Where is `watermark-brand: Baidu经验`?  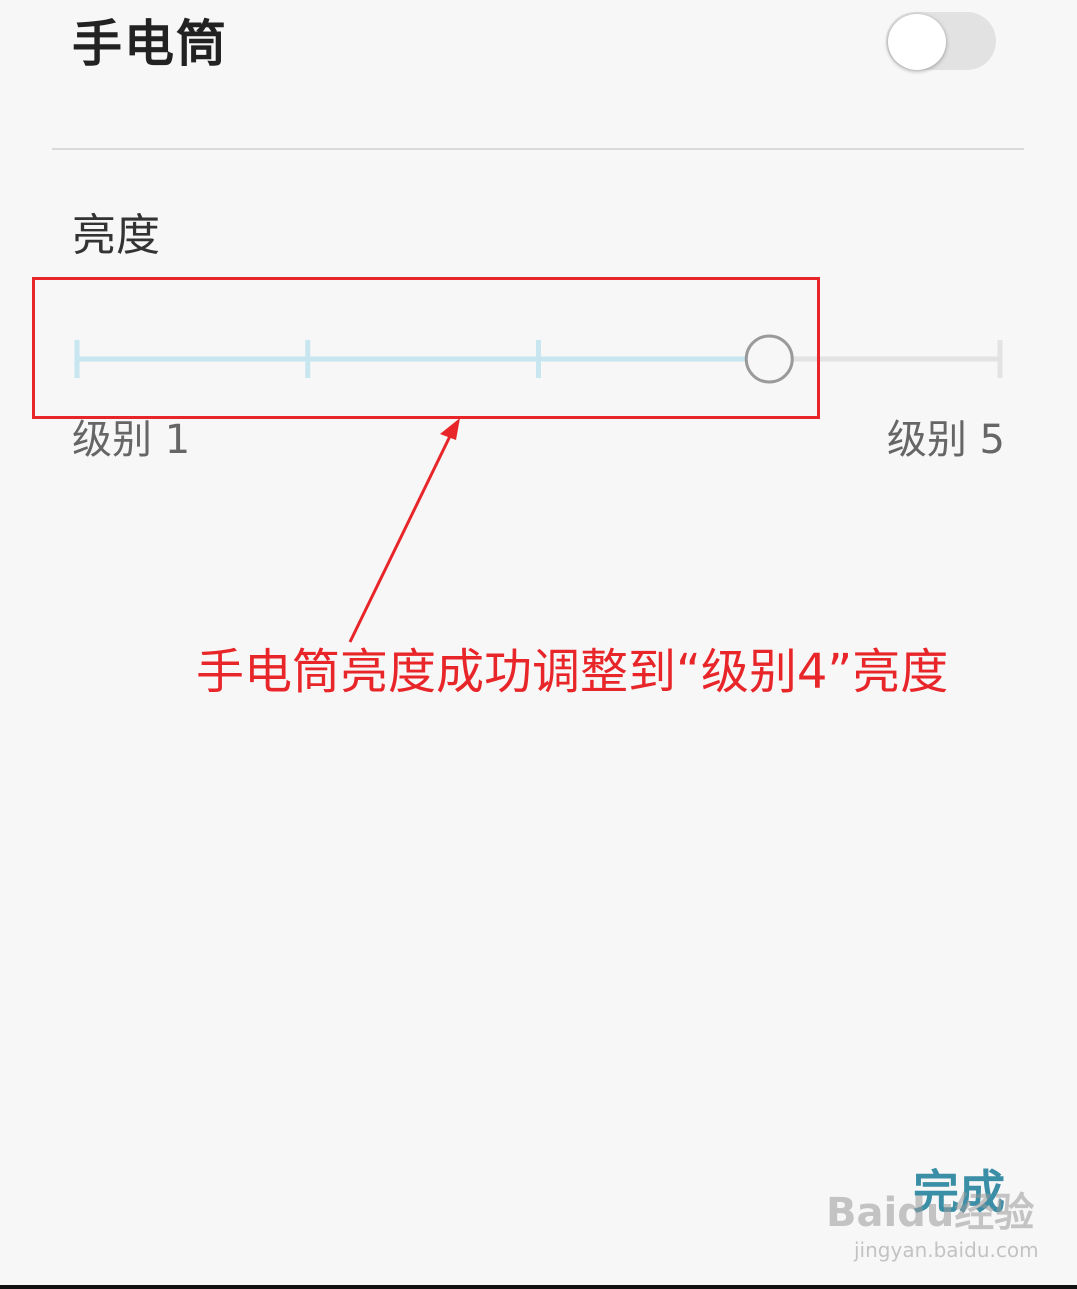 watermark-brand: Baidu经验 is located at coordinates (930, 1213).